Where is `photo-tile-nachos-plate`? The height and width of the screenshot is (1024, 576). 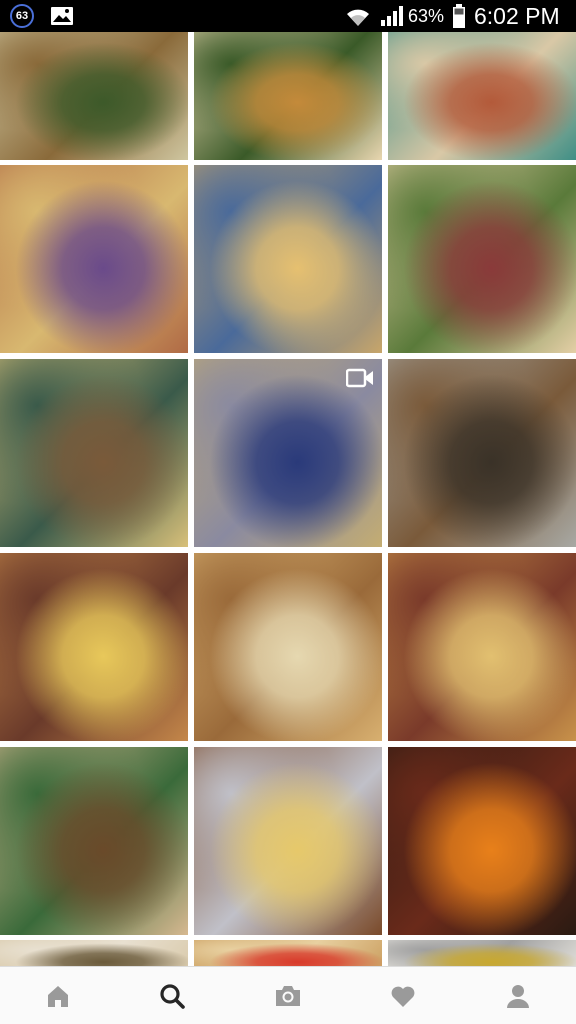
photo-tile-nachos-plate is located at coordinates (288, 259).